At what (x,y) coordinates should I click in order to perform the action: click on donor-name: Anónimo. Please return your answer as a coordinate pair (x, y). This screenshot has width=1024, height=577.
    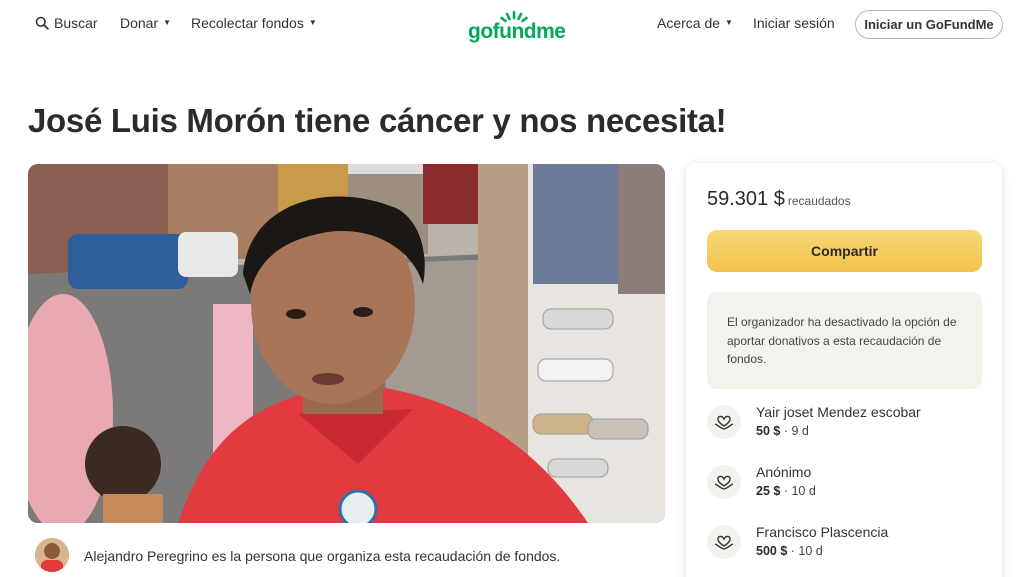
    Looking at the image, I should click on (784, 472).